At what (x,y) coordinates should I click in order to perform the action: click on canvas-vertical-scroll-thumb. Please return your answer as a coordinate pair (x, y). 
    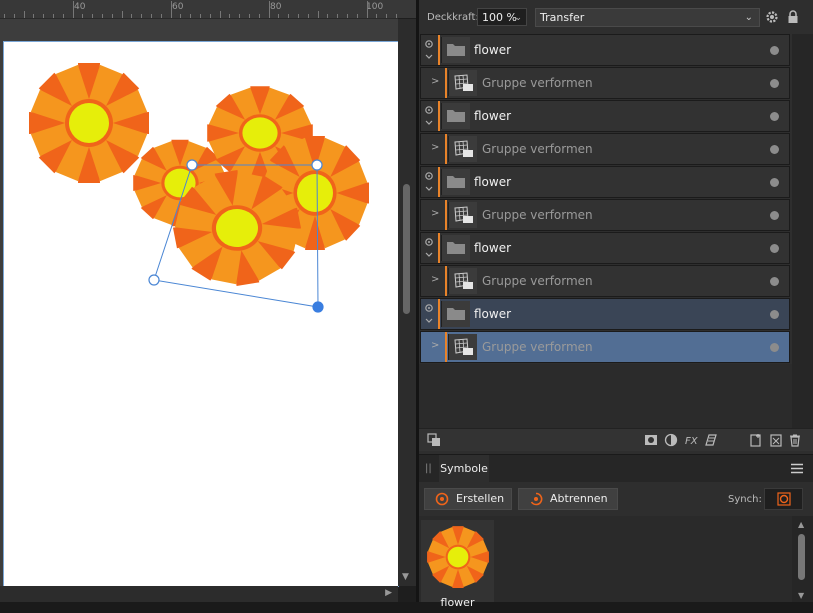
    Looking at the image, I should click on (406, 249).